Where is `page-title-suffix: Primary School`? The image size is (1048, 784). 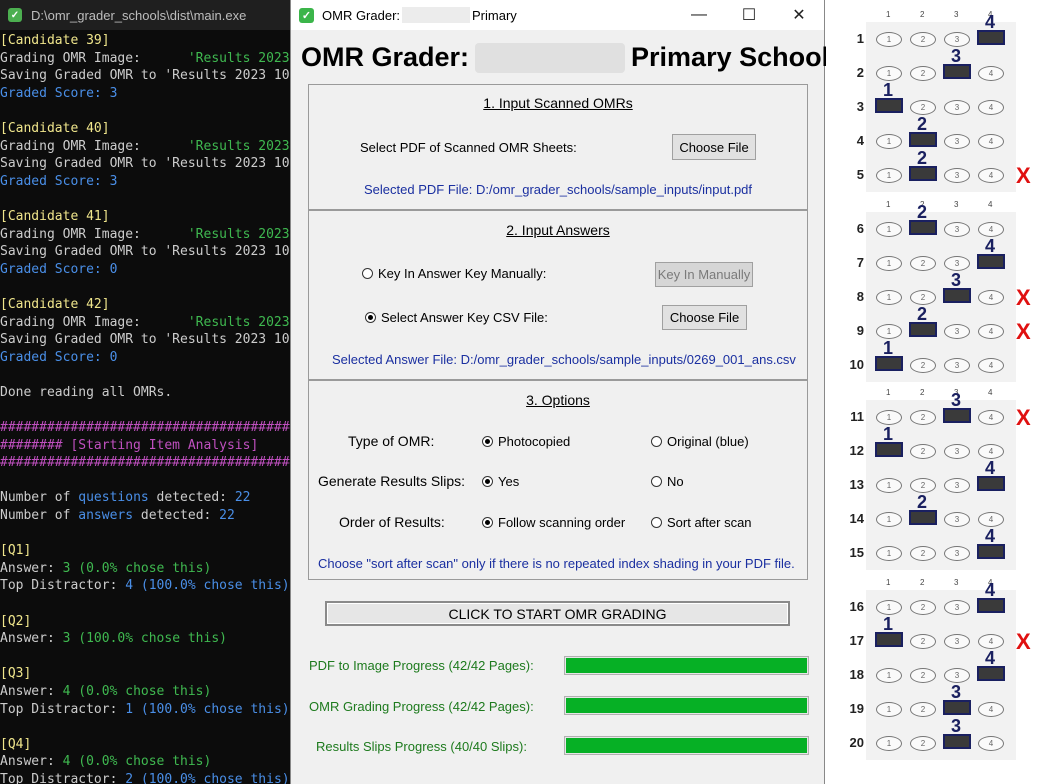 page-title-suffix: Primary School is located at coordinates (730, 57).